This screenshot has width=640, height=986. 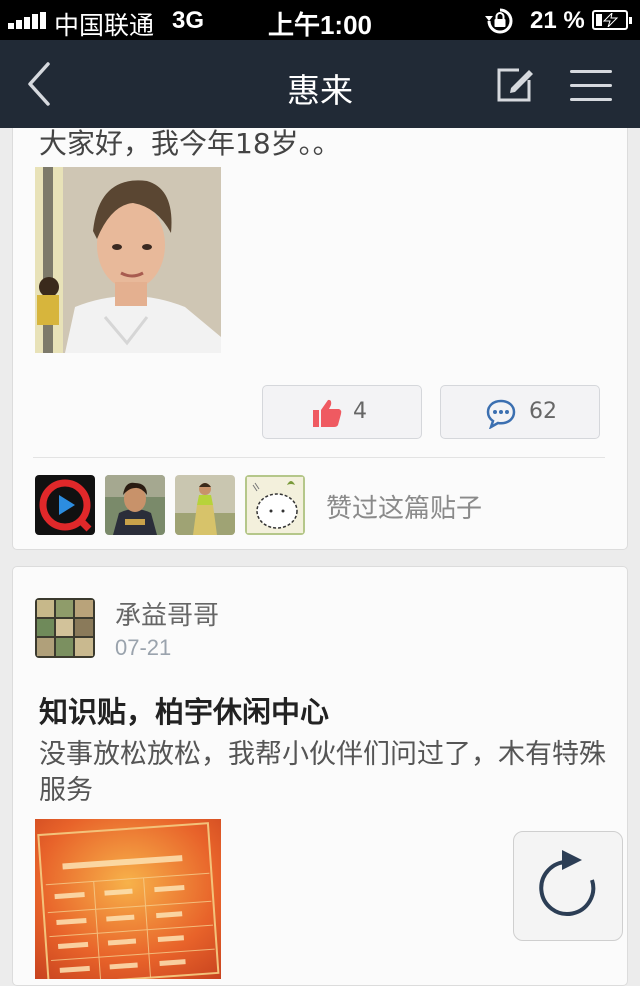 I want to click on post-text: 大家好，我今年18岁。。, so click(x=190, y=143).